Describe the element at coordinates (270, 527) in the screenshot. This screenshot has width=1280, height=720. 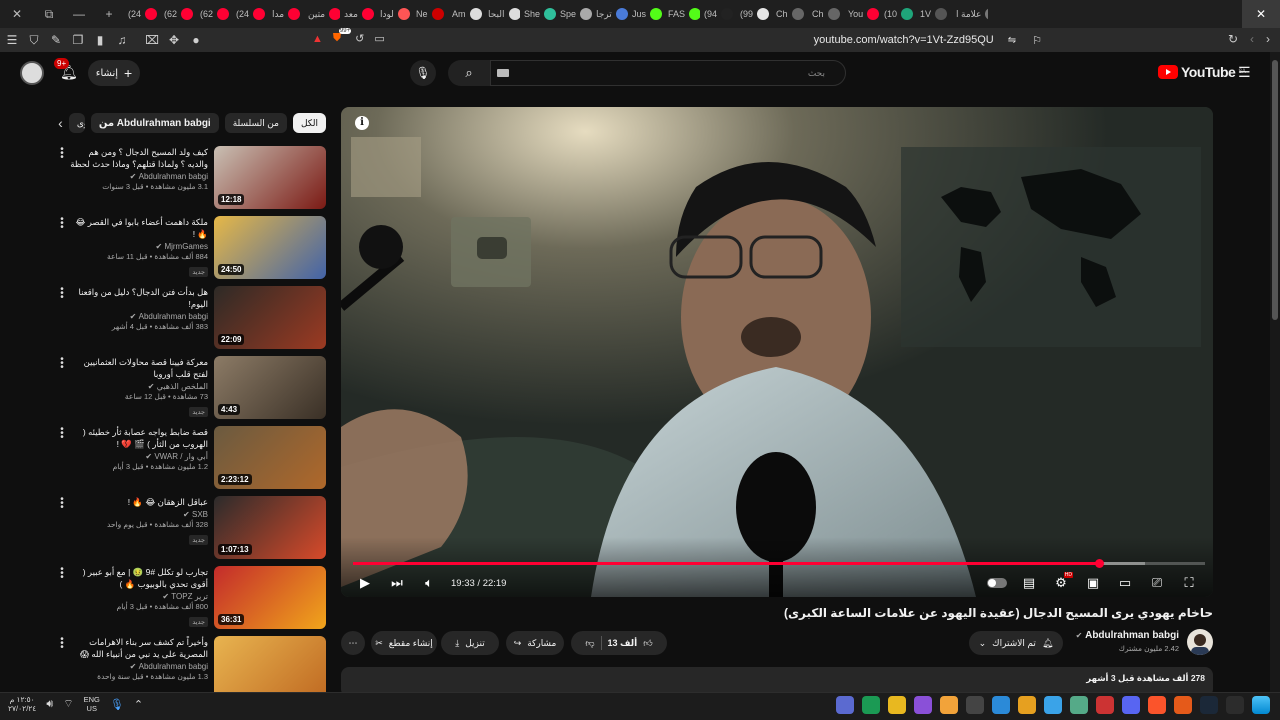
I see `related-video-thumbnail: 1:07:13` at that location.